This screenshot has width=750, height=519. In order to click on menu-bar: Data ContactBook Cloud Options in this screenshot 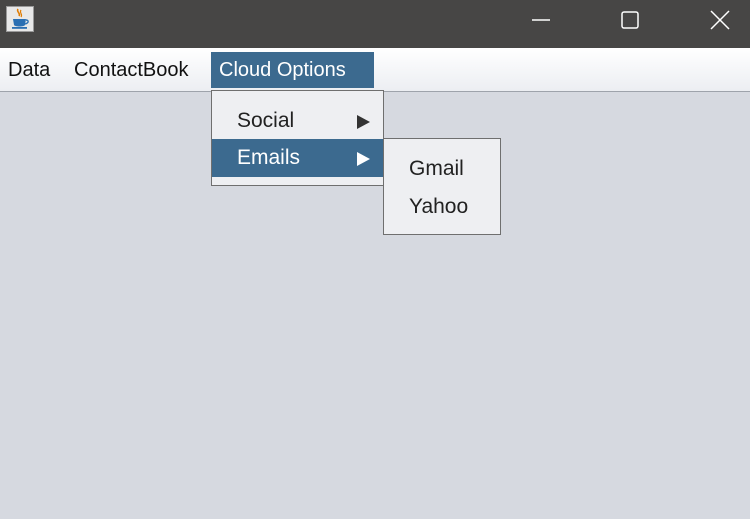, I will do `click(375, 70)`.